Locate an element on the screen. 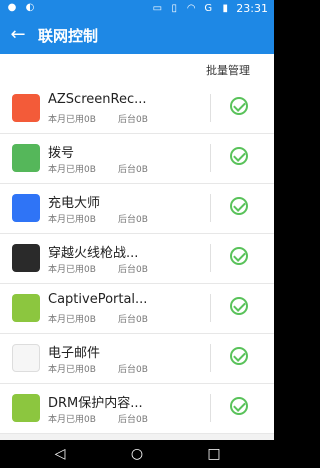  status-bar: ● ◐ ▭ ▯ ◠ G ▮ 23:31 is located at coordinates (137, 9).